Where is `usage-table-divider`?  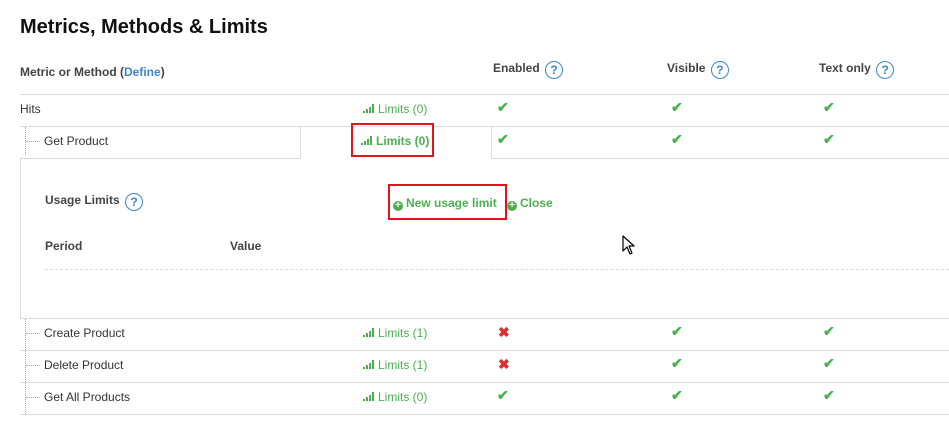 usage-table-divider is located at coordinates (497, 269).